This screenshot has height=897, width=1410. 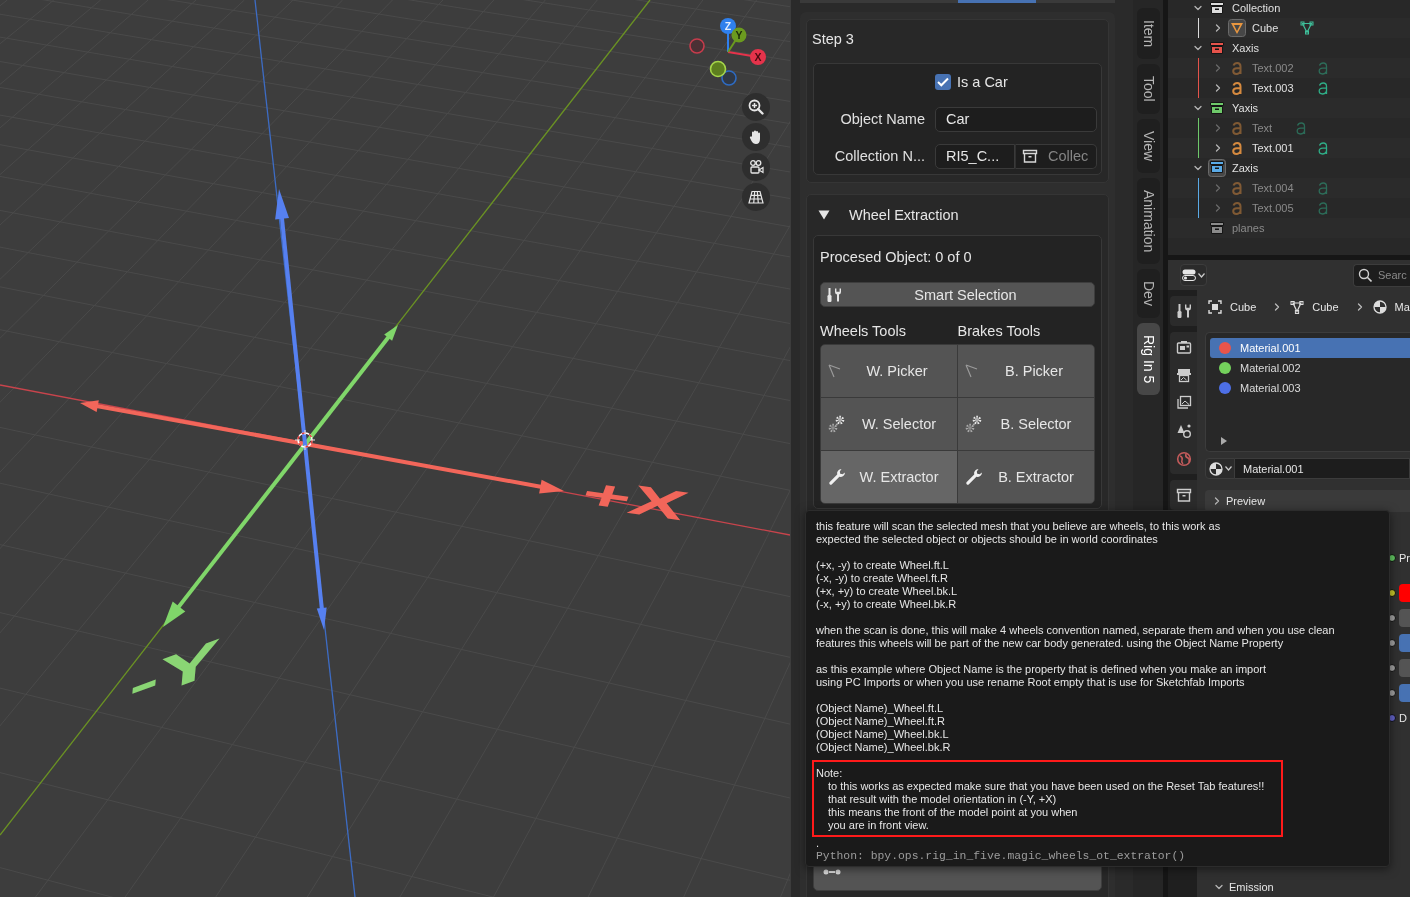 I want to click on column-heading: Wheels Tools, so click(x=863, y=331).